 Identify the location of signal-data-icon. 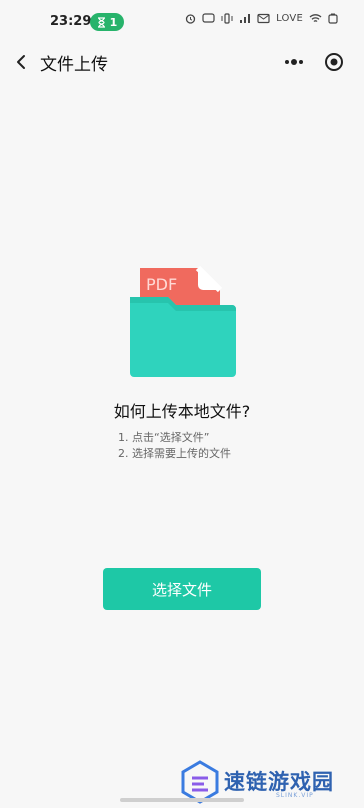
(245, 18).